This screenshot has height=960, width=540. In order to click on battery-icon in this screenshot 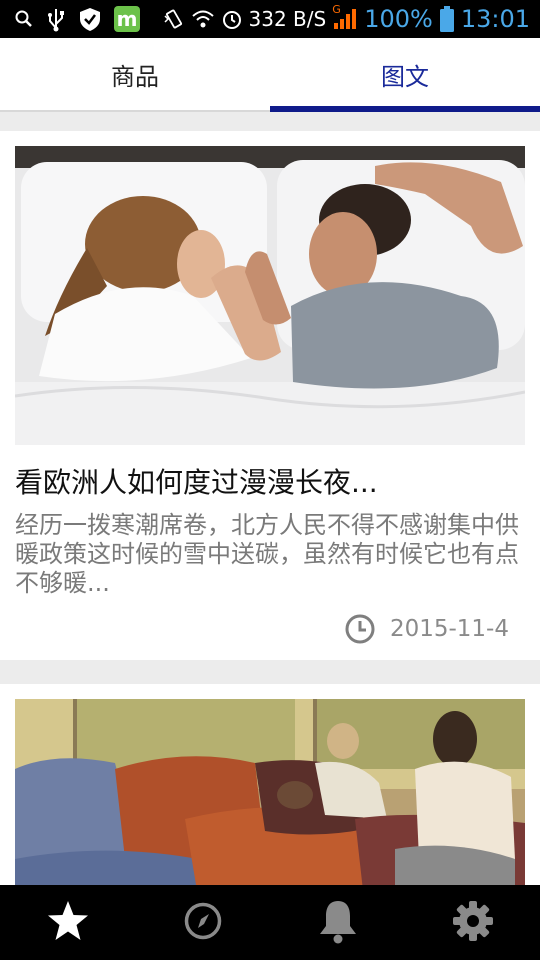, I will do `click(447, 19)`.